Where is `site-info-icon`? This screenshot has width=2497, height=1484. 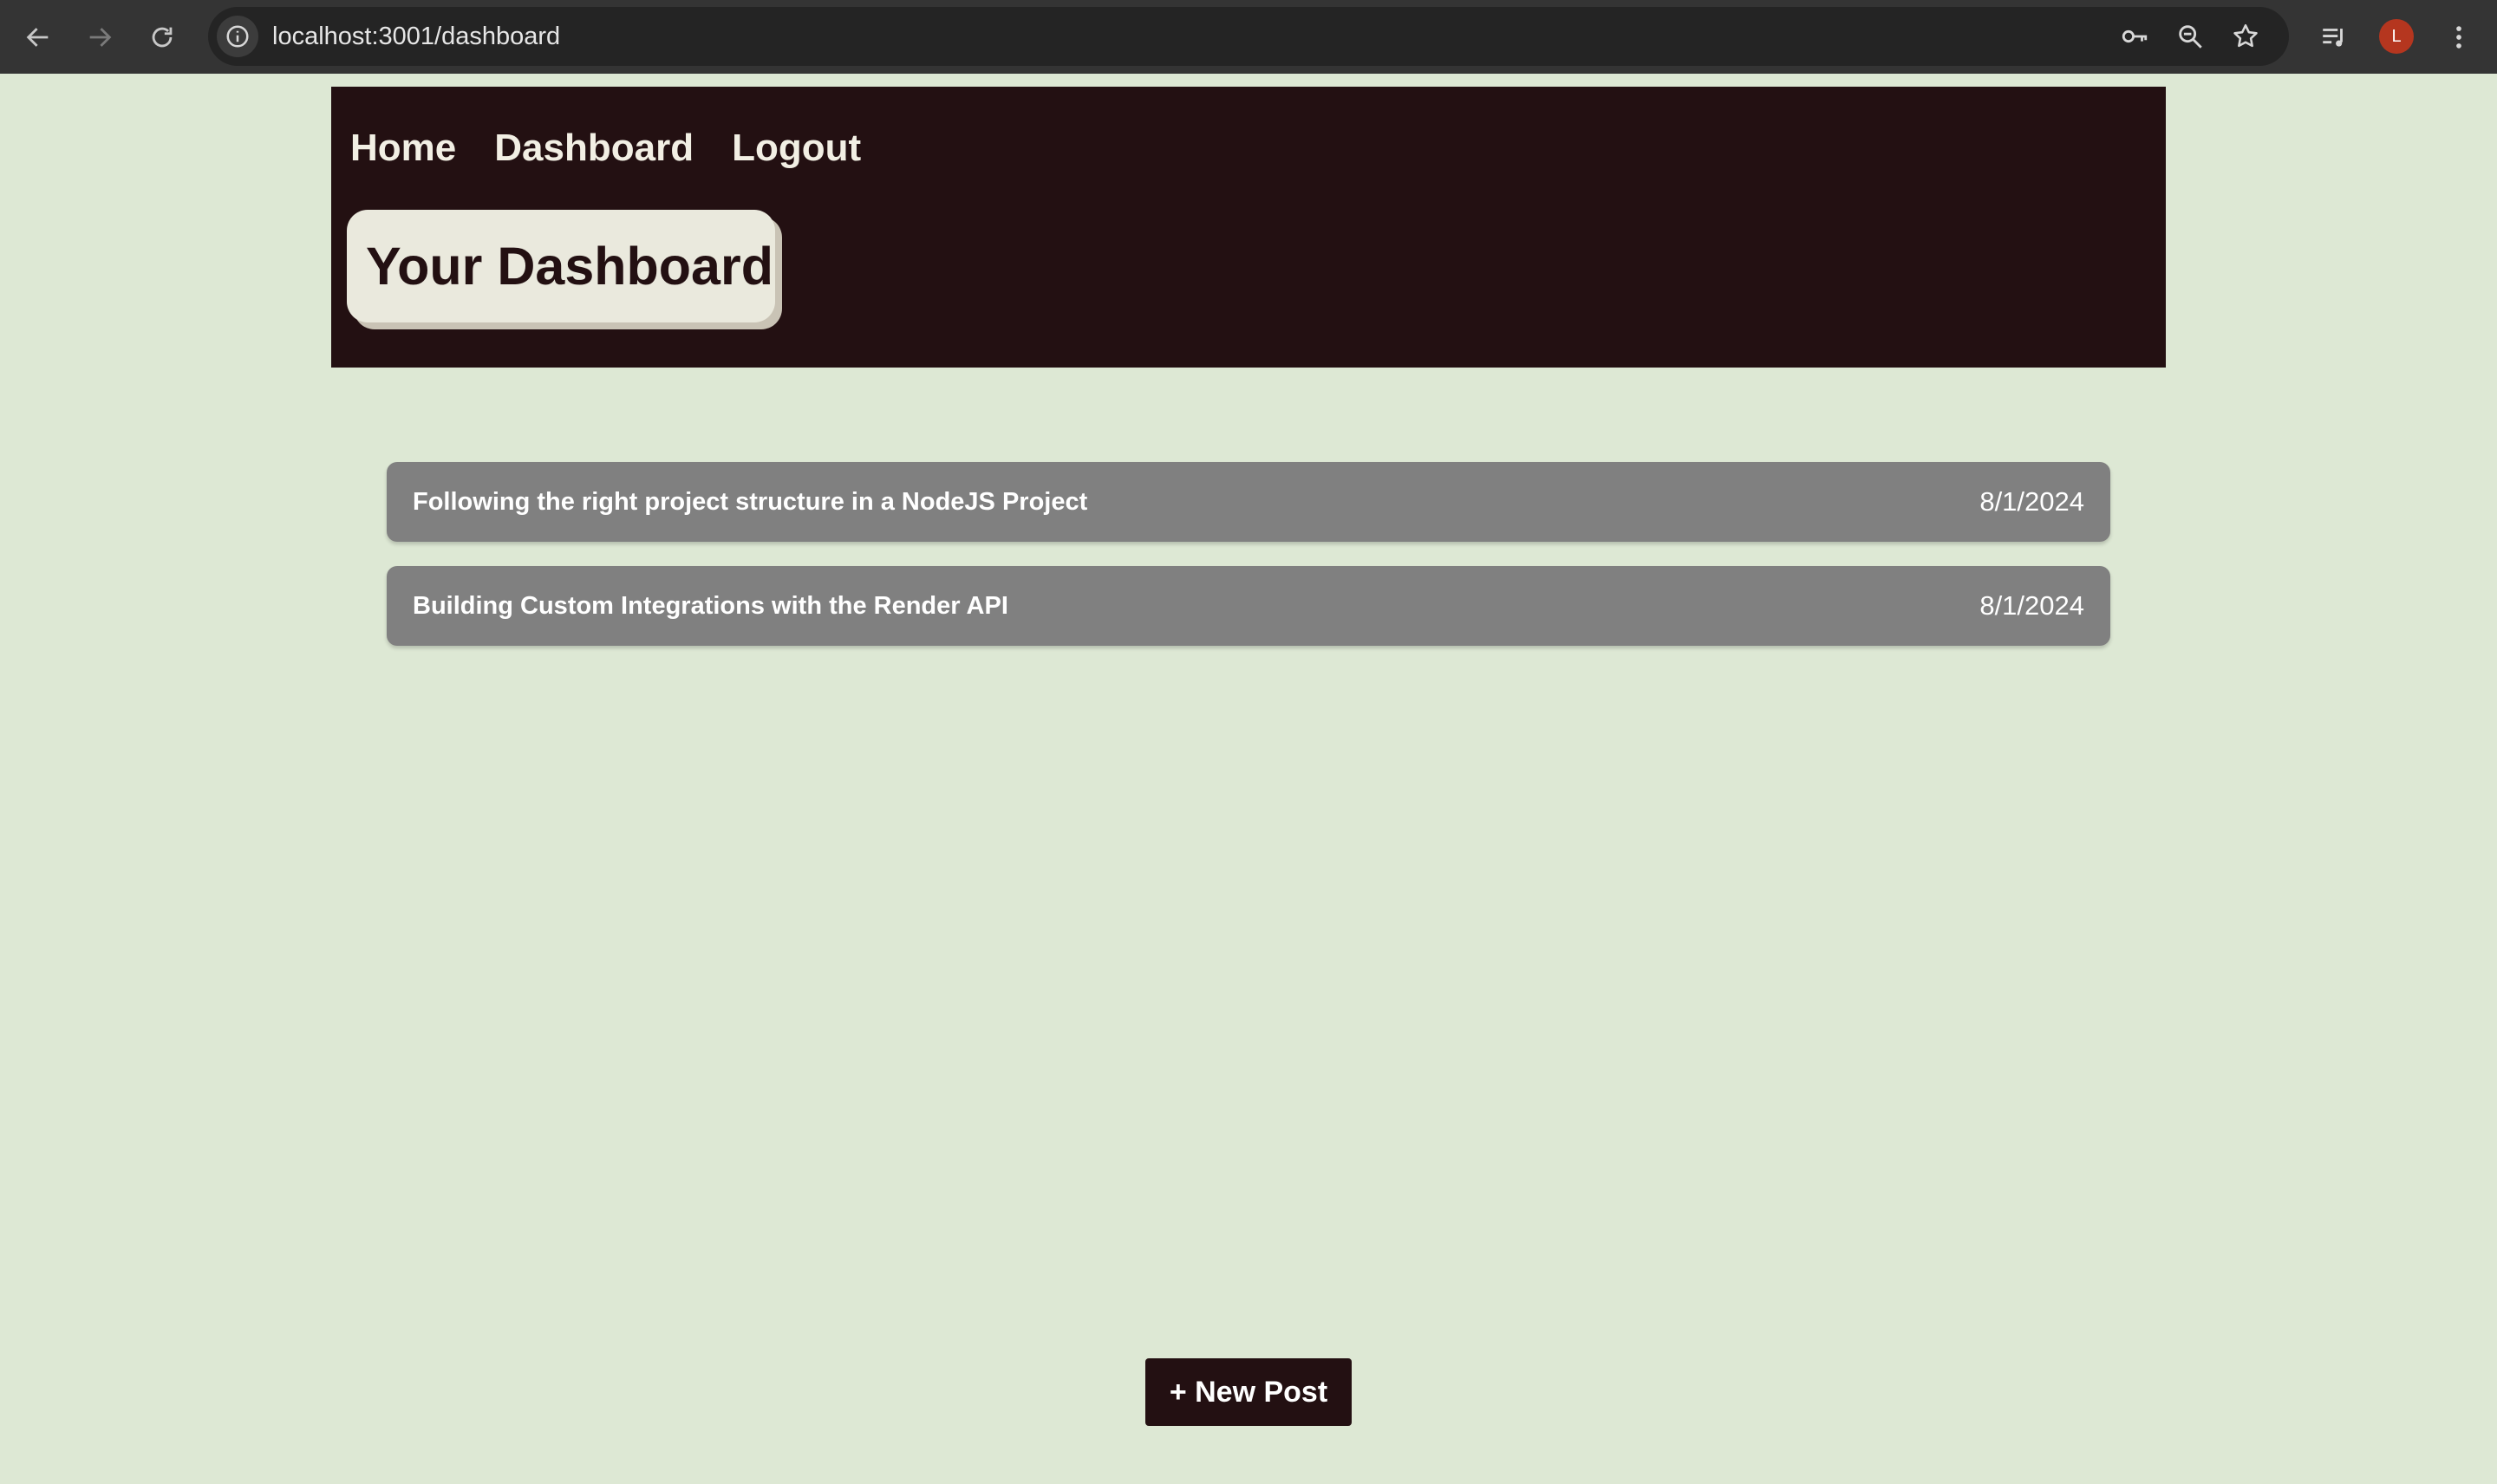
site-info-icon is located at coordinates (237, 36).